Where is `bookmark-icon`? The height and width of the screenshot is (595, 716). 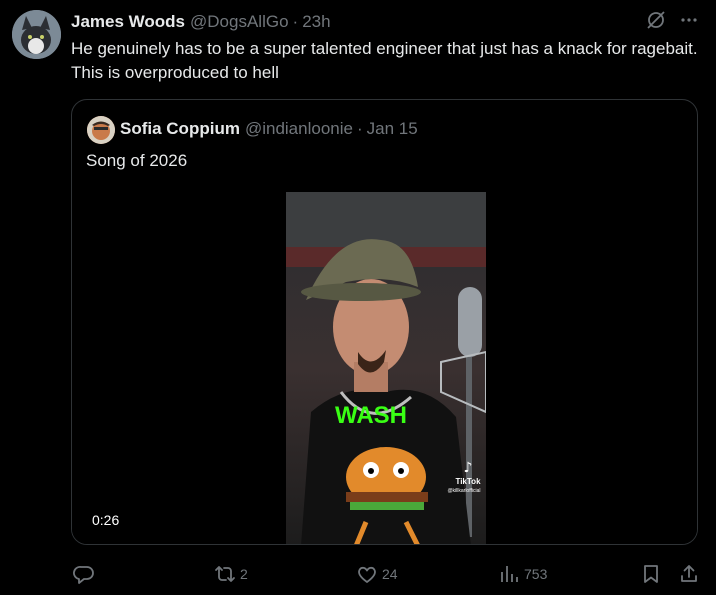
bookmark-icon is located at coordinates (651, 574).